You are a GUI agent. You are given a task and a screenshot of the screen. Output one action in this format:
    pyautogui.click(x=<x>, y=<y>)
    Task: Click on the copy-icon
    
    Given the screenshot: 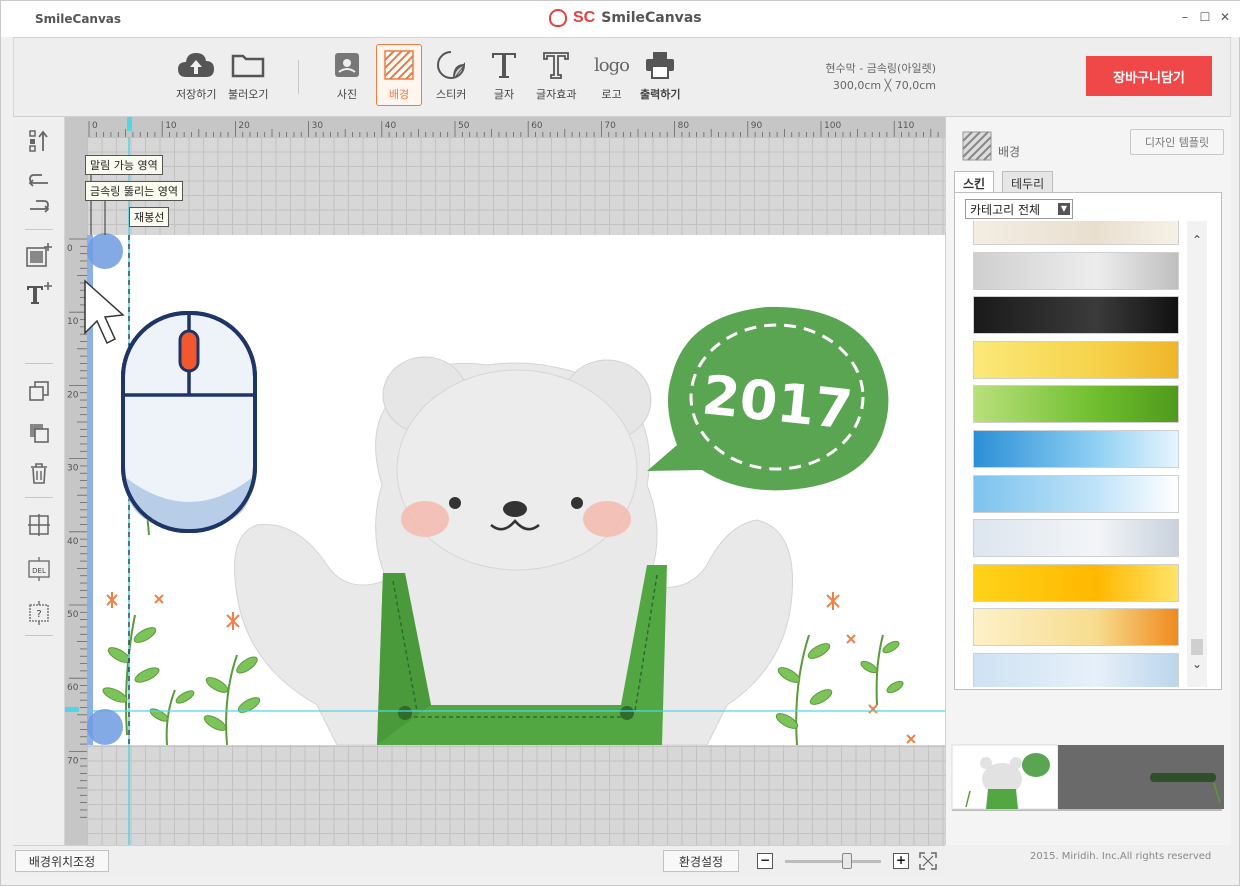 What is the action you would take?
    pyautogui.click(x=39, y=391)
    